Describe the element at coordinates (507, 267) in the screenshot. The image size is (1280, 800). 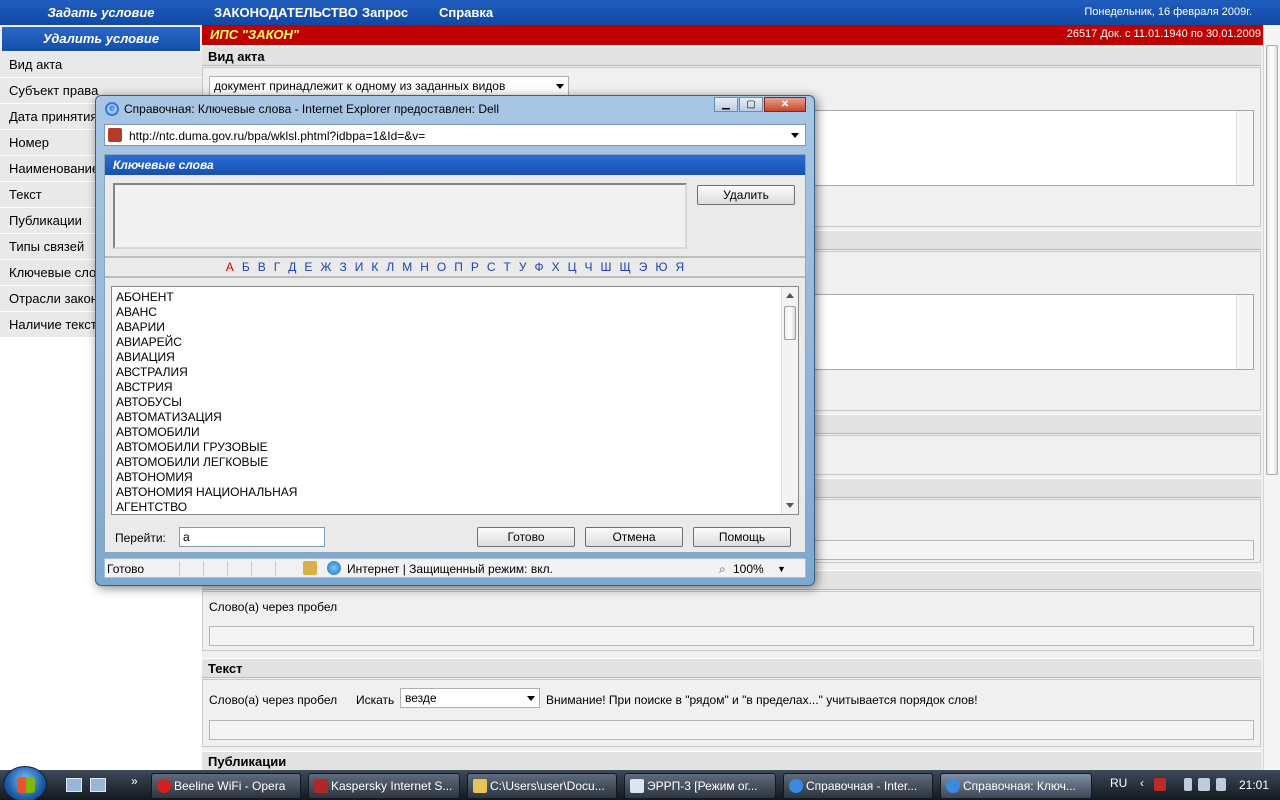
I see `letter-link: Т` at that location.